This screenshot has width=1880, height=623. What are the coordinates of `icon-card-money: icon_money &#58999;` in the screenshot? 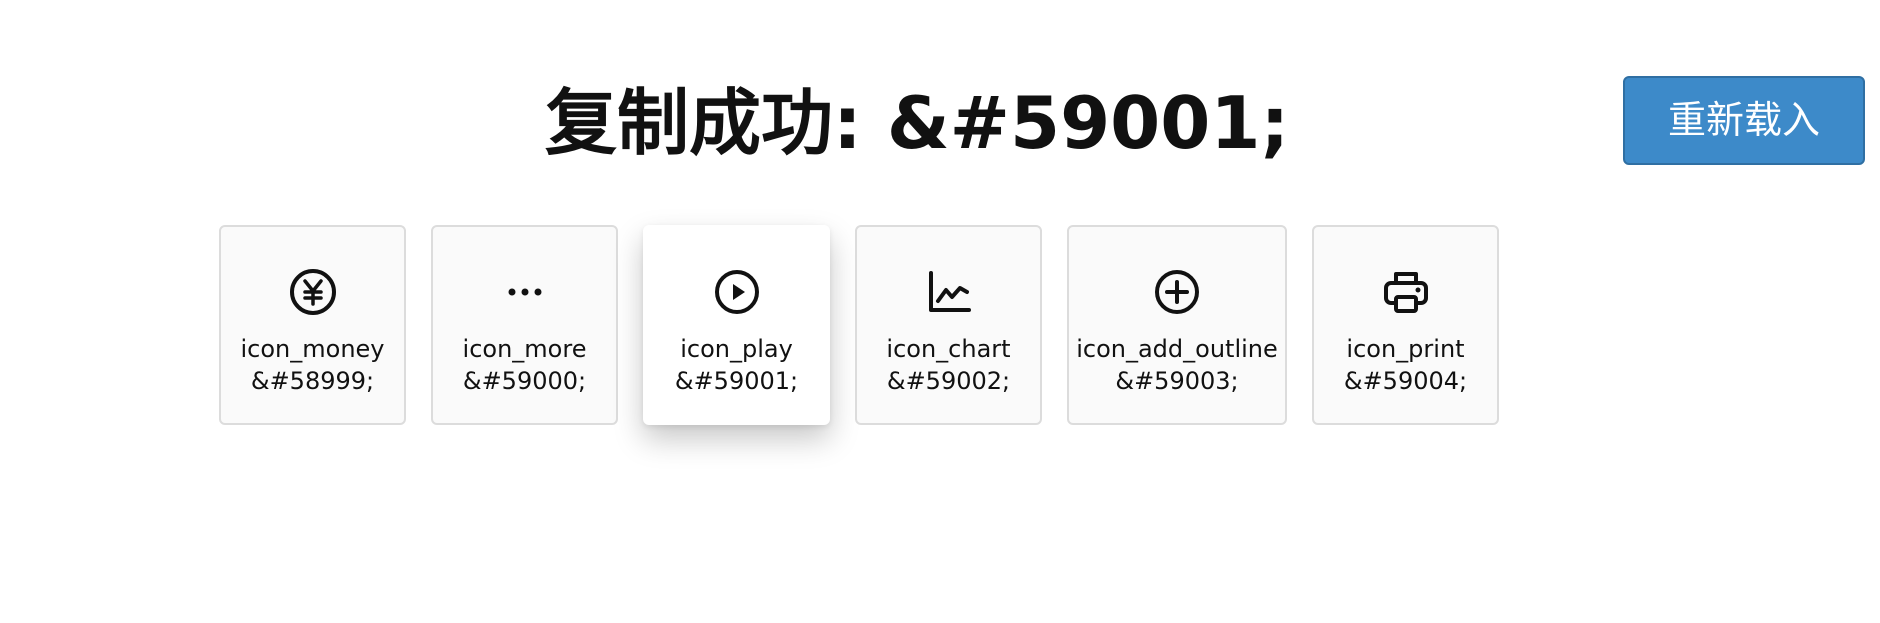 It's located at (312, 325).